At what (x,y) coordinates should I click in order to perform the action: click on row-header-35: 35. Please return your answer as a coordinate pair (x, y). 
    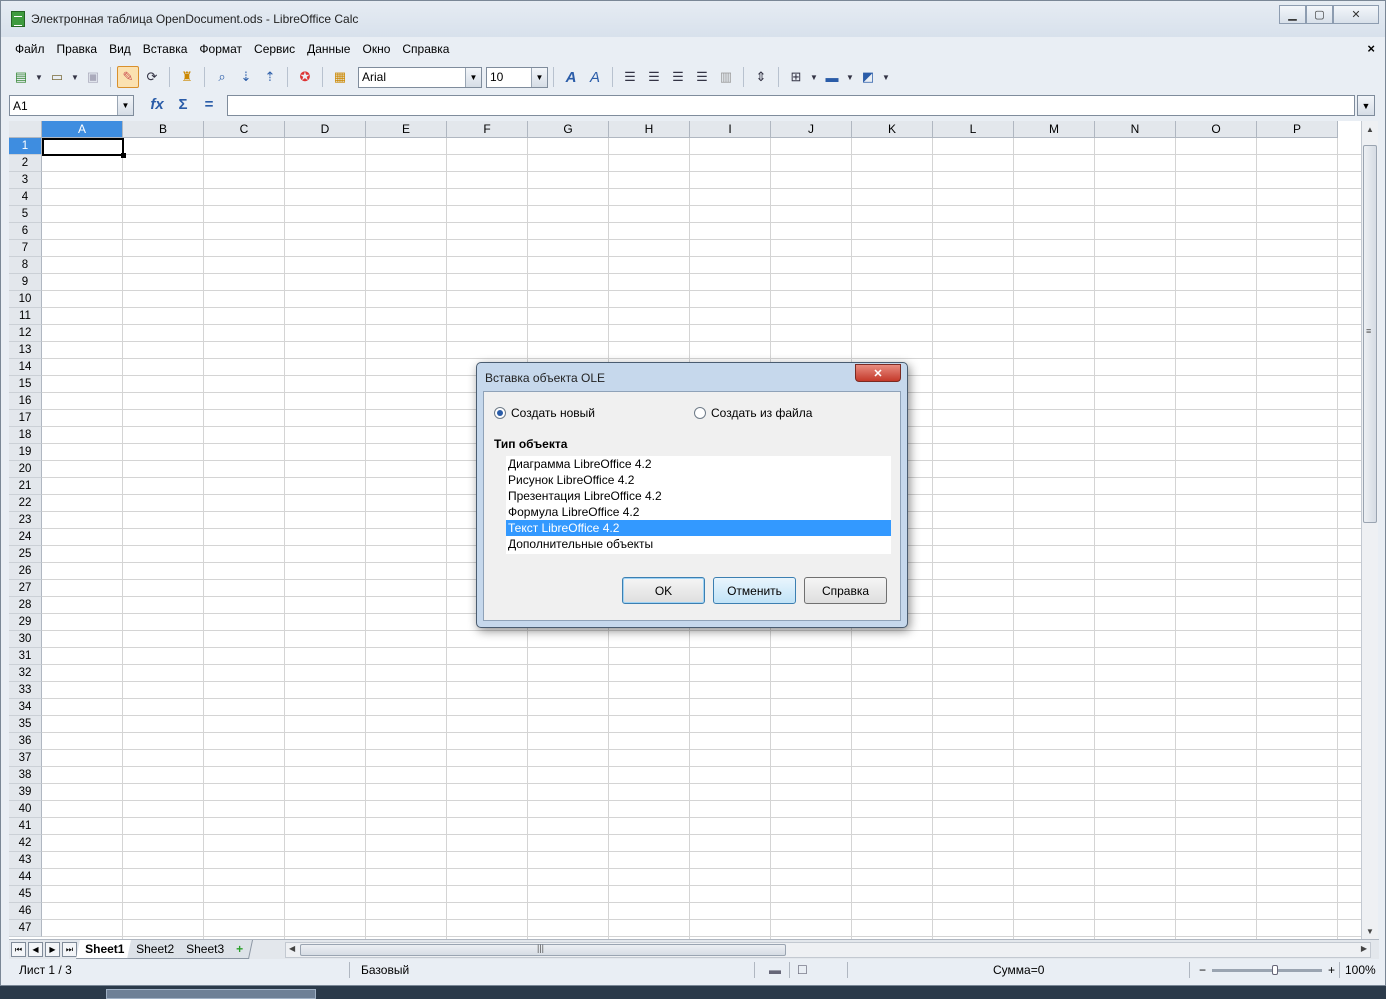
    Looking at the image, I should click on (25, 724).